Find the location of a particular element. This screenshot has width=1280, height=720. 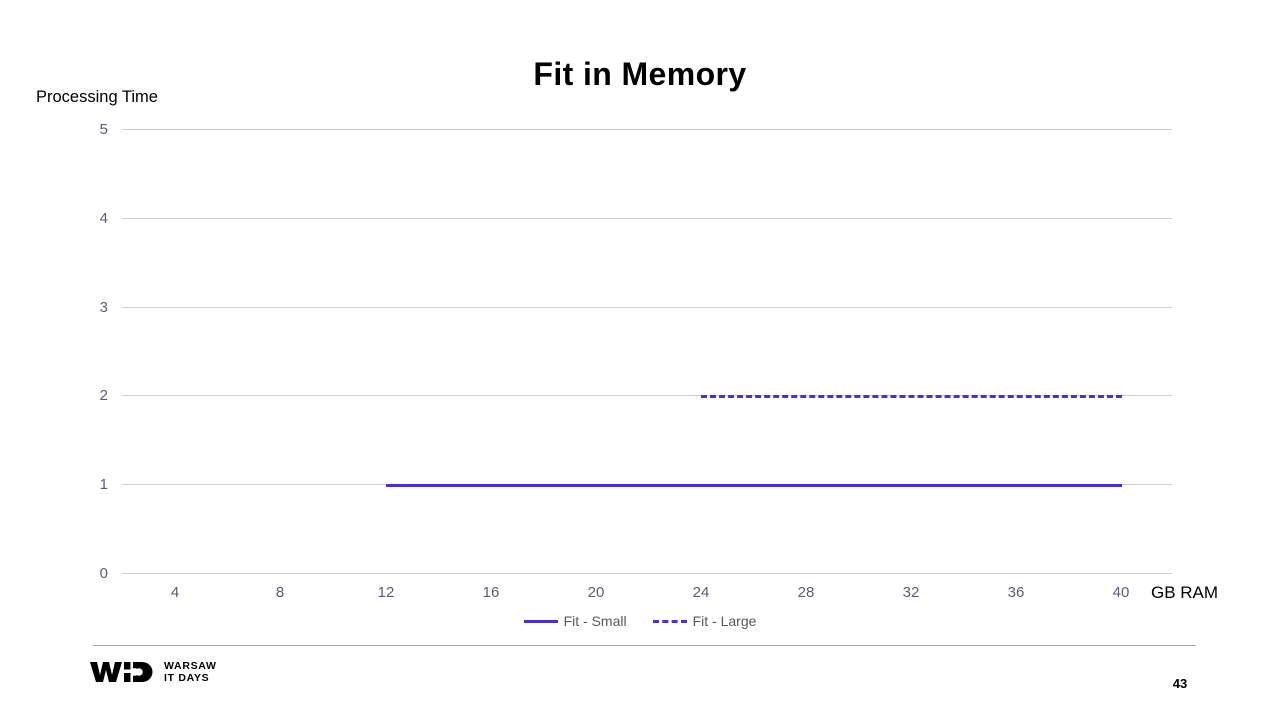

legend-label: Fit - Large is located at coordinates (724, 621).